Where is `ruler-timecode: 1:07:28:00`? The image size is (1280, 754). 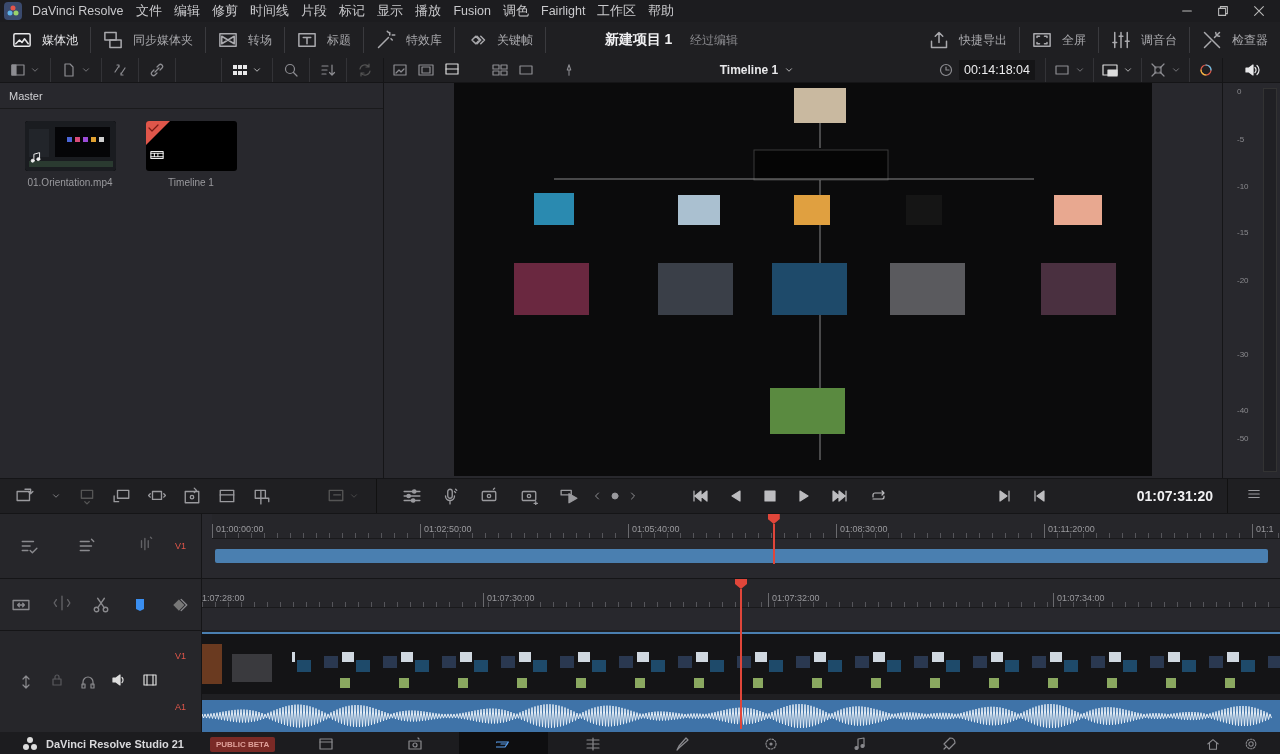 ruler-timecode: 1:07:28:00 is located at coordinates (224, 599).